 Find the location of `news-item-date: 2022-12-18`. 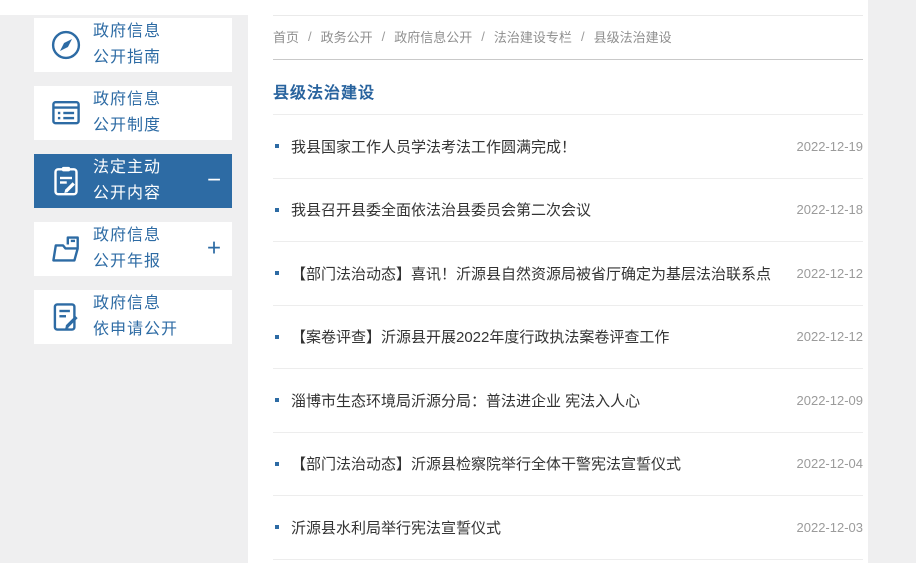

news-item-date: 2022-12-18 is located at coordinates (830, 210).